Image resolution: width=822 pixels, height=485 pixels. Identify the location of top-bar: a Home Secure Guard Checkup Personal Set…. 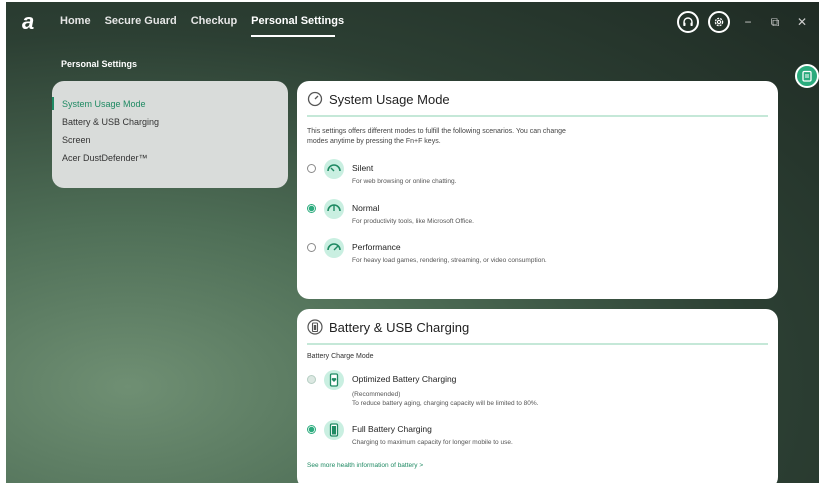
(412, 23).